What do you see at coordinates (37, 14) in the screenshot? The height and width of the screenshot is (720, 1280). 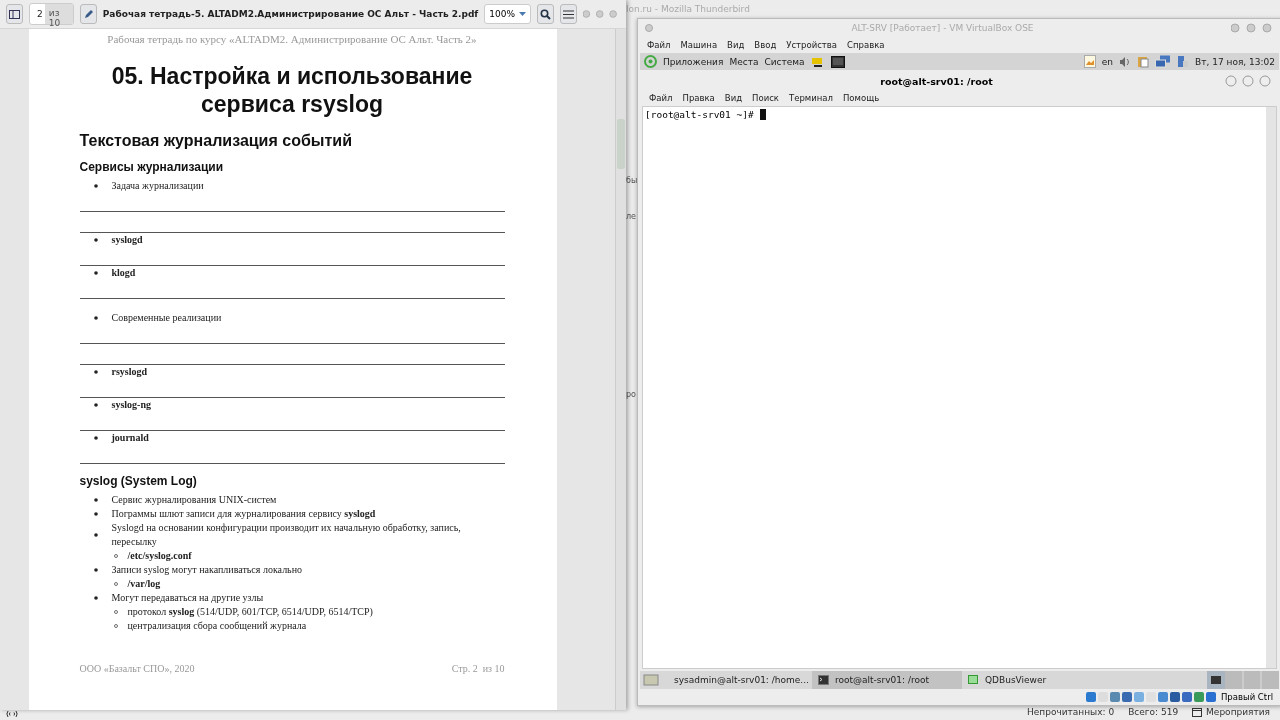 I see `page-number-field: 2` at bounding box center [37, 14].